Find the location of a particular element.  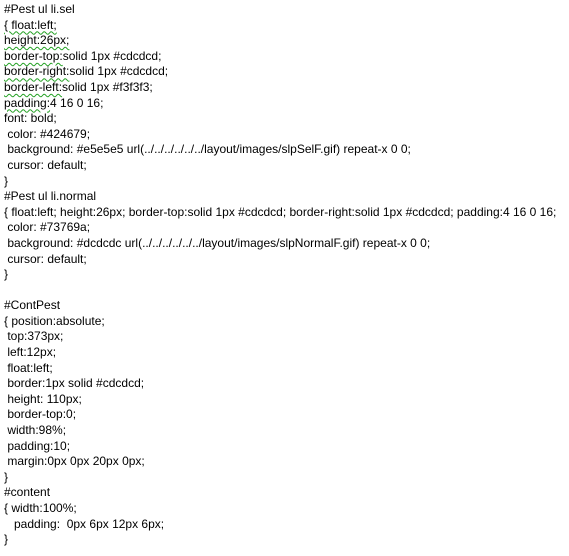

text-line: margin:0px 0px 20px 0px; is located at coordinates (74, 461).